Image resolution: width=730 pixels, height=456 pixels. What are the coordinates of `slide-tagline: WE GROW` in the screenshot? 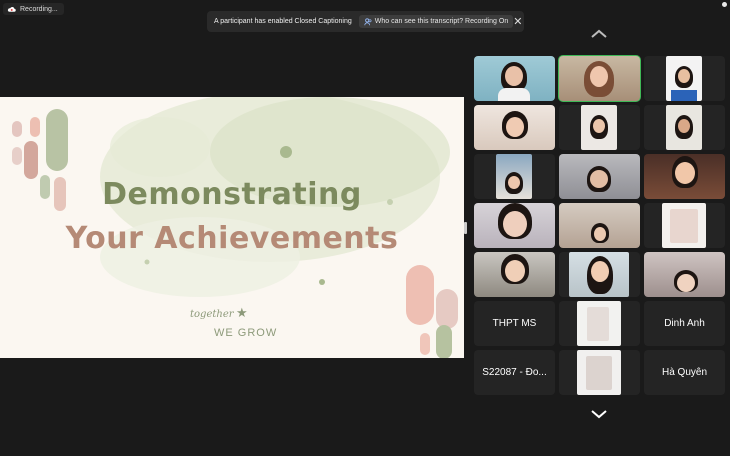 It's located at (246, 333).